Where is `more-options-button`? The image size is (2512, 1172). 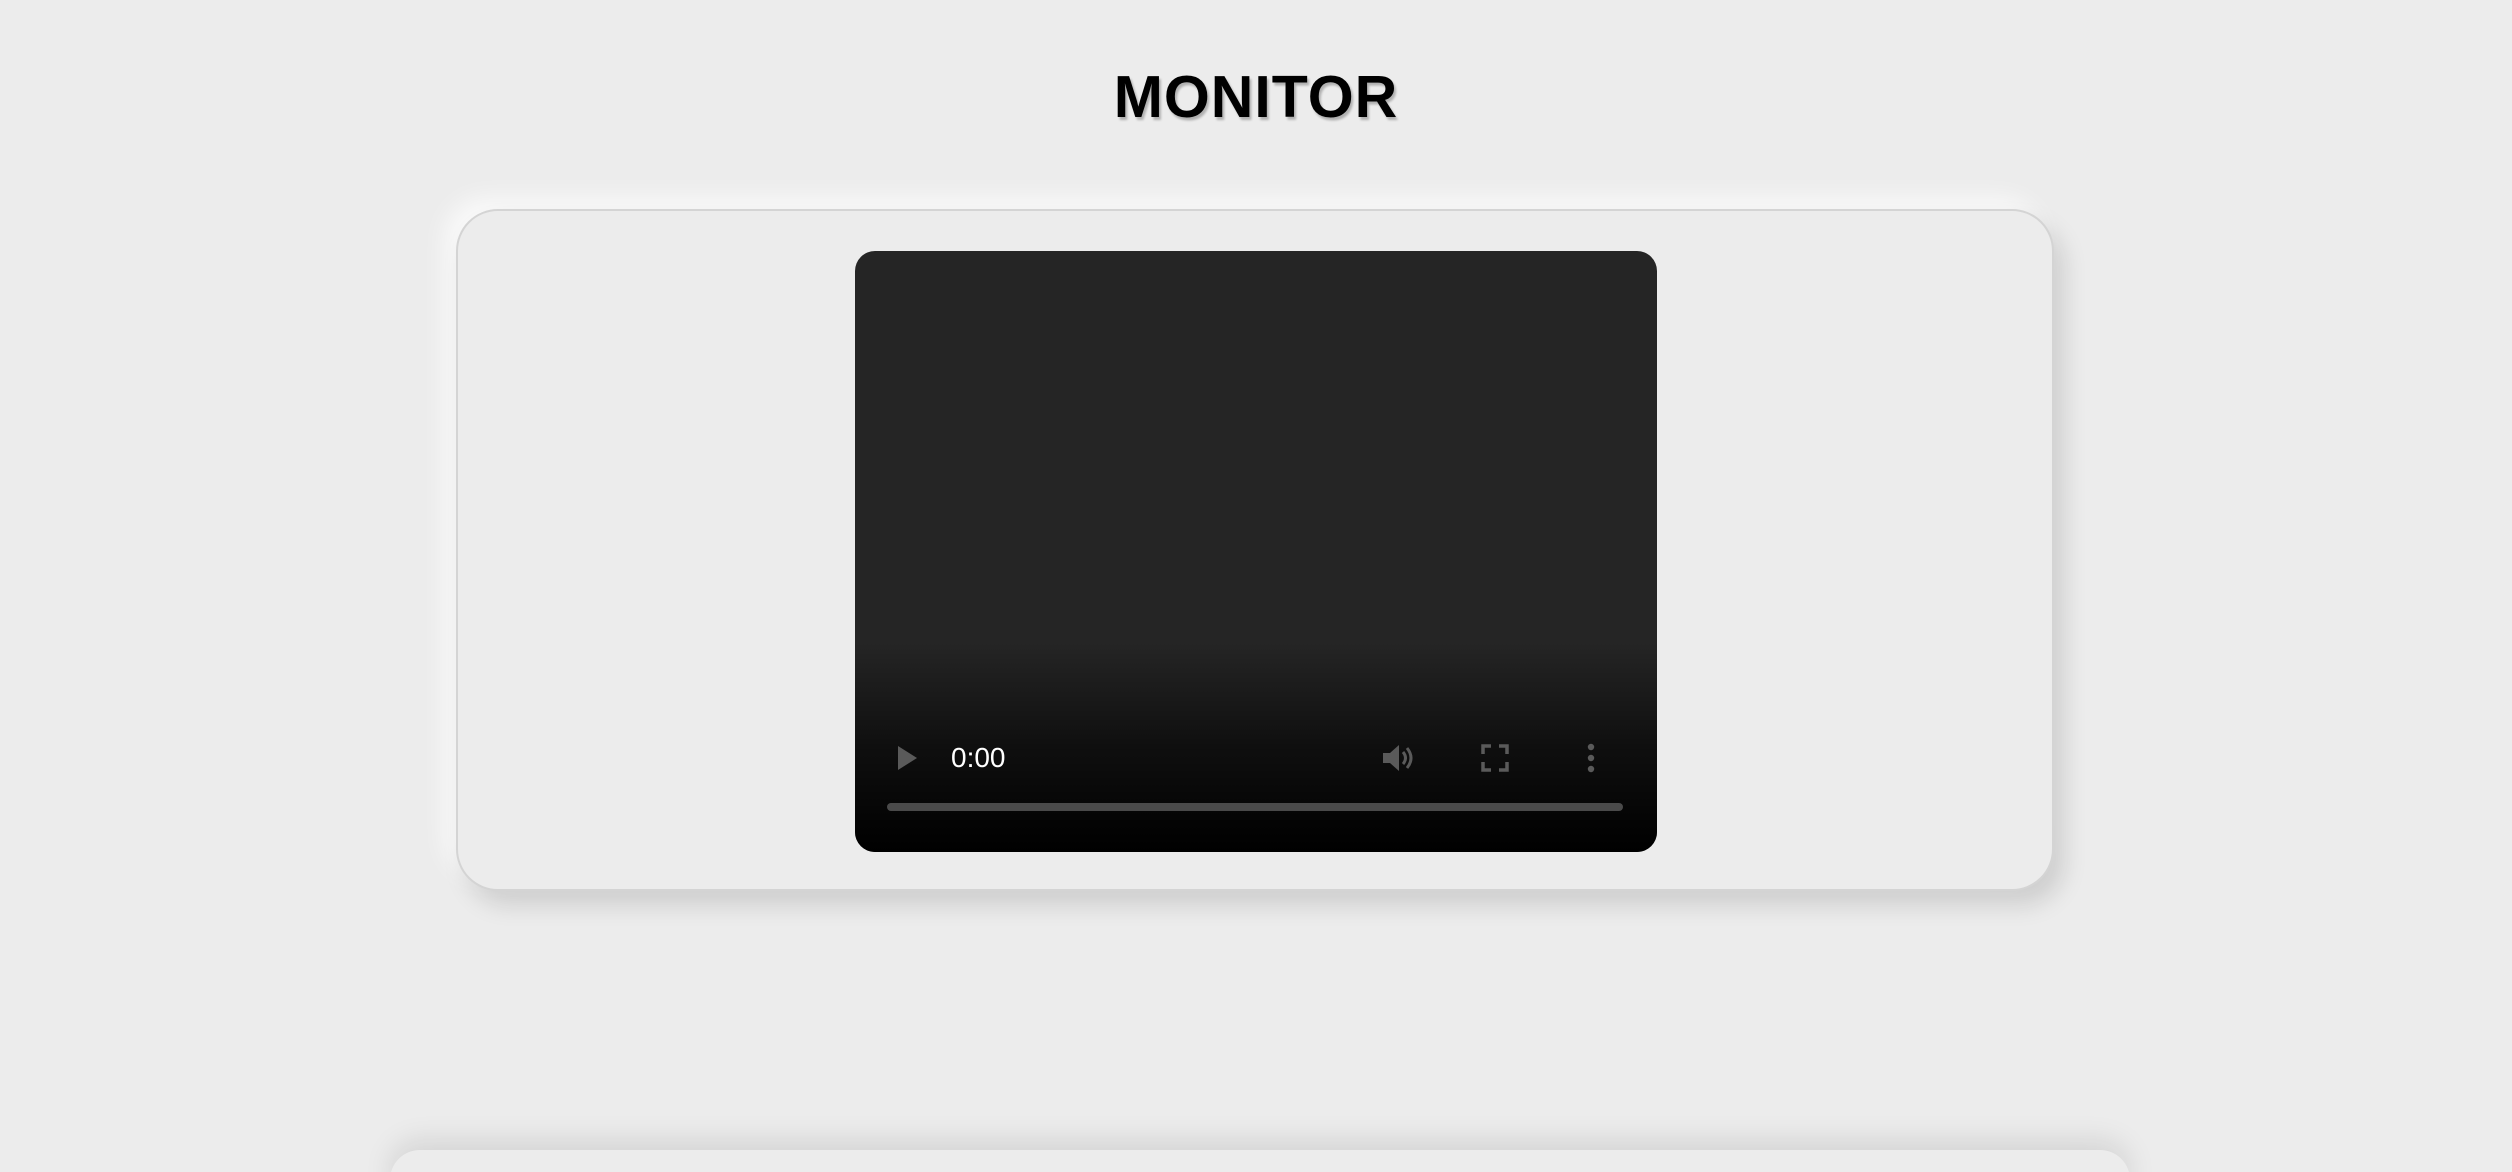
more-options-button is located at coordinates (1591, 758).